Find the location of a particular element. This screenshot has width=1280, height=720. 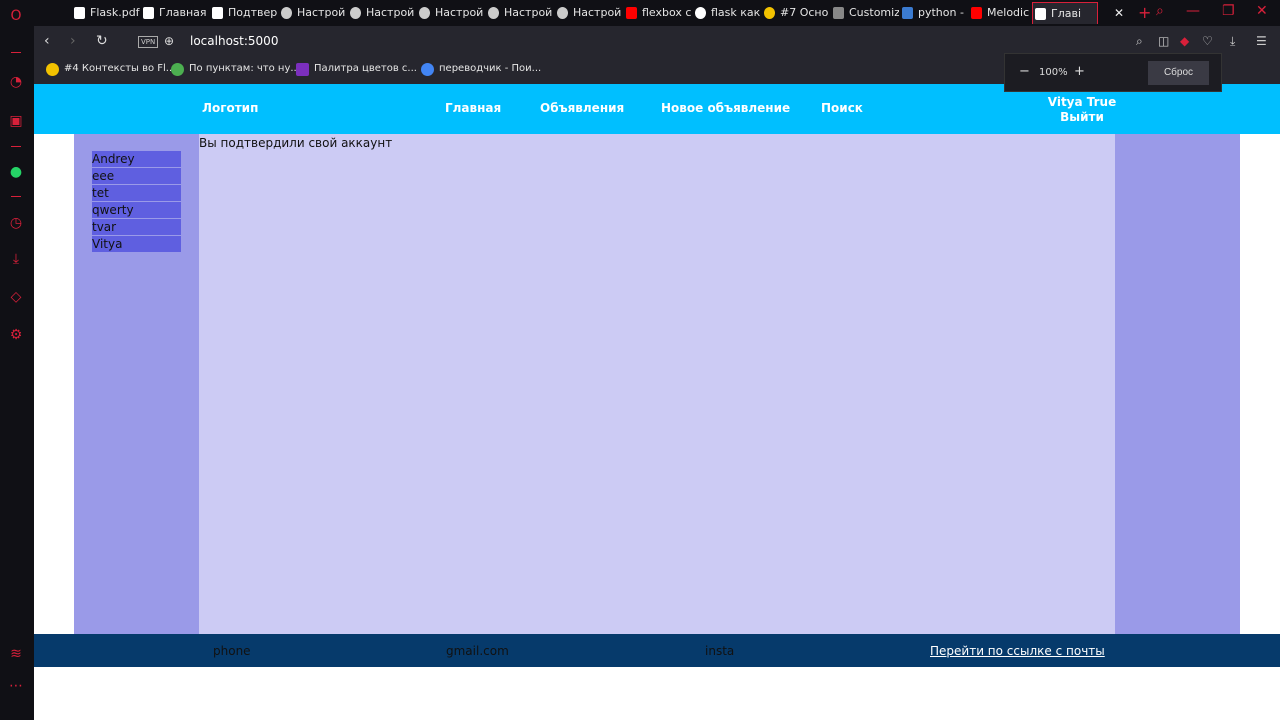

logout-link: Выйти is located at coordinates (1082, 117).